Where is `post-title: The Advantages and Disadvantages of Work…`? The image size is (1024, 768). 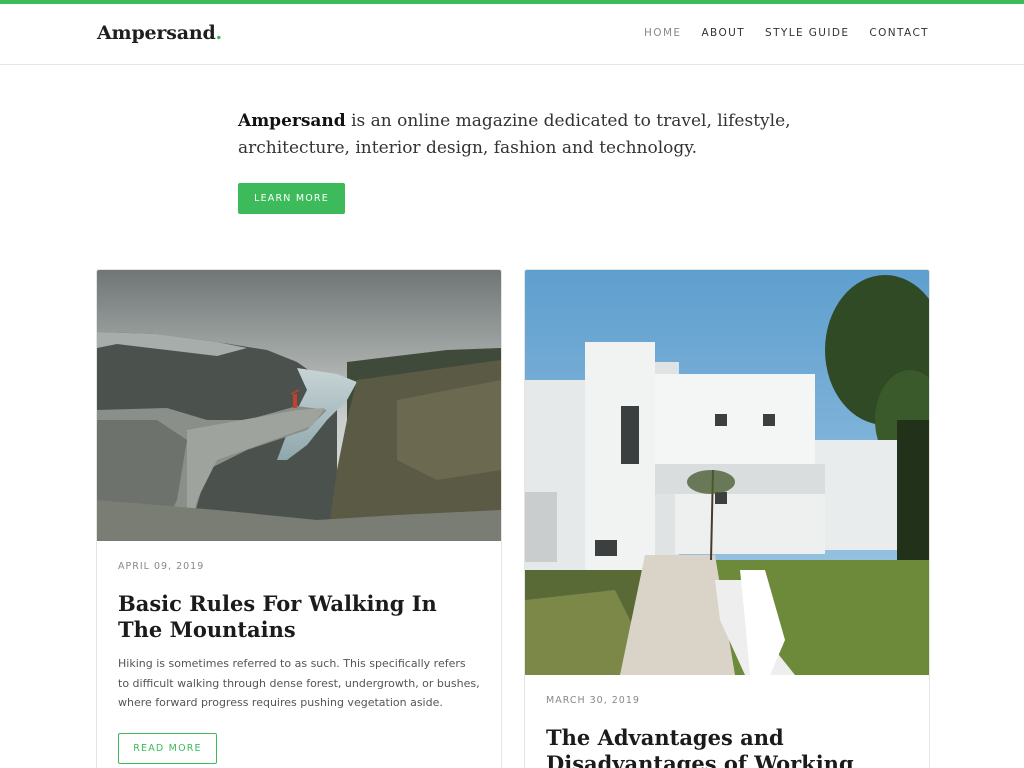 post-title: The Advantages and Disadvantages of Work… is located at coordinates (727, 746).